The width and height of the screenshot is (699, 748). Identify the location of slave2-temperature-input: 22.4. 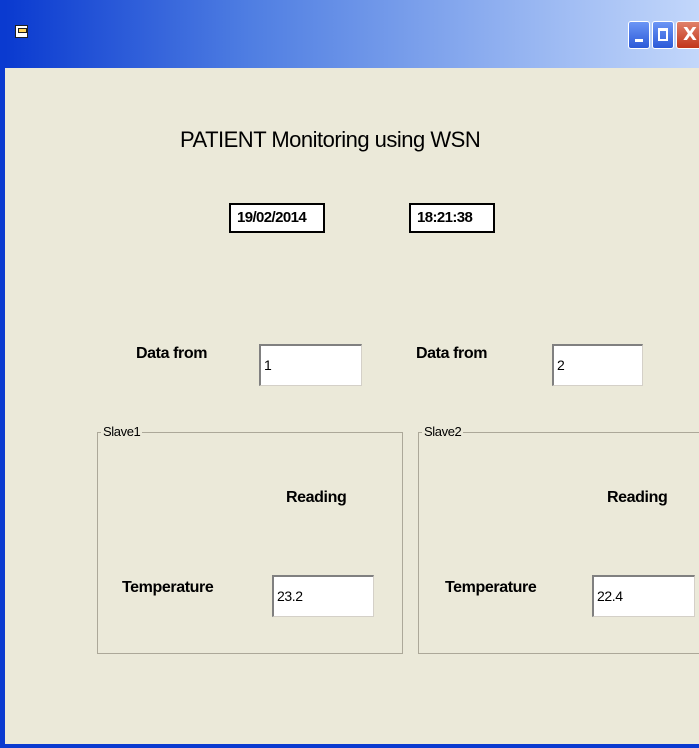
(643, 596).